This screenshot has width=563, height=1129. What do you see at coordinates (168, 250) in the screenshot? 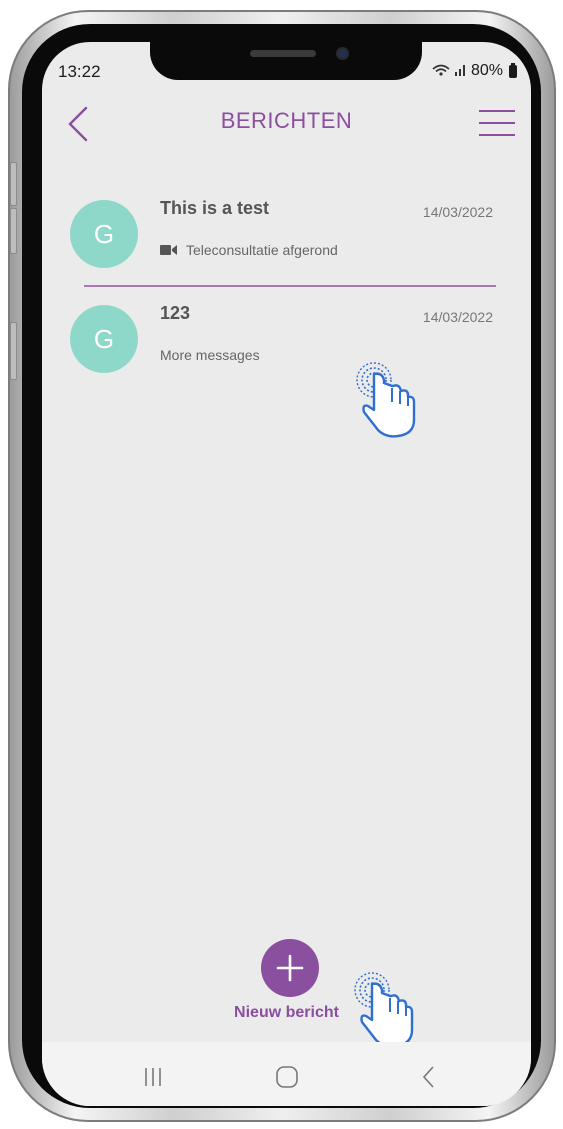
I see `video-camera-icon` at bounding box center [168, 250].